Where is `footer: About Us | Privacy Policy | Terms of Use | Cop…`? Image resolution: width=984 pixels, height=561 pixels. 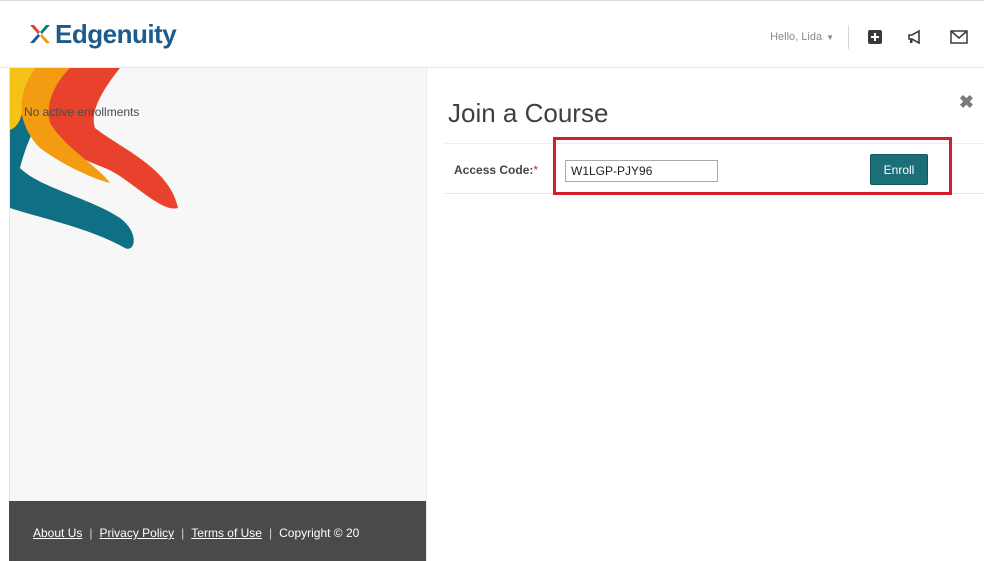
footer: About Us | Privacy Policy | Terms of Use | Cop… is located at coordinates (217, 531).